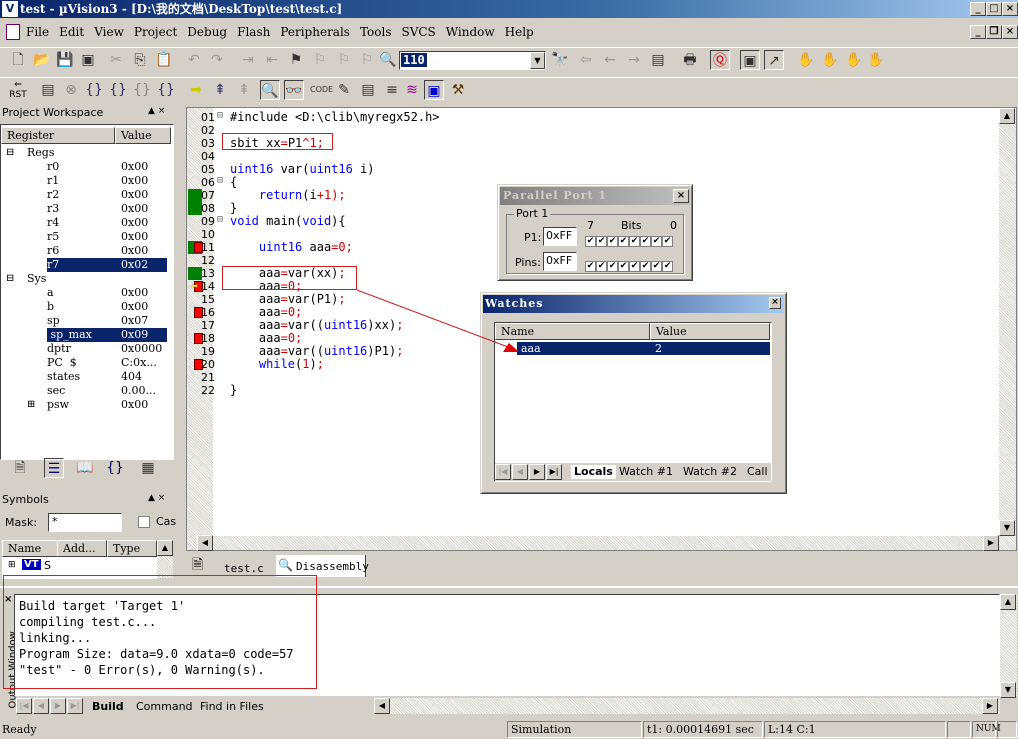  Describe the element at coordinates (71, 90) in the screenshot. I see `stop-icon: ⊗` at that location.